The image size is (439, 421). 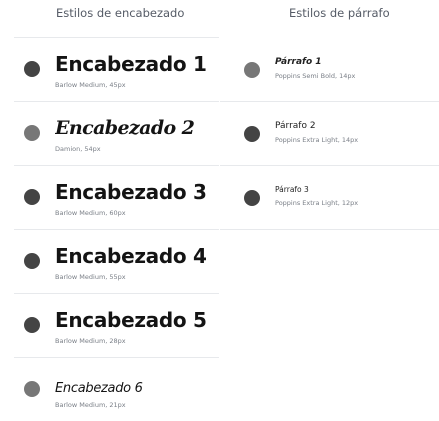 I want to click on paragraph-style-font: Poppins Extra Light, 14px, so click(x=317, y=140).